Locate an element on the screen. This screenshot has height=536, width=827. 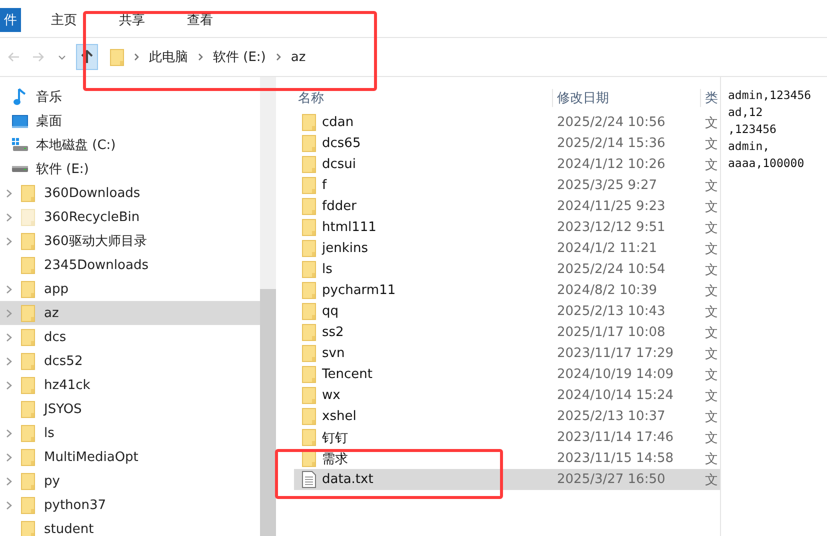
sidebar-item: student is located at coordinates (130, 526).